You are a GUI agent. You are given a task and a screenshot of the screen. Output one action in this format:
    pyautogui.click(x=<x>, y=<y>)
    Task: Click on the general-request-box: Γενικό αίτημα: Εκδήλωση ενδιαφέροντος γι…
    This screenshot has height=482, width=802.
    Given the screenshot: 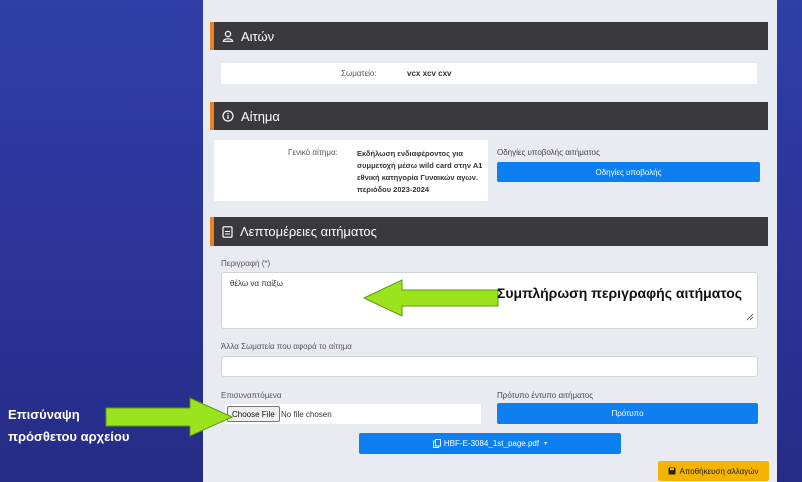 What is the action you would take?
    pyautogui.click(x=351, y=170)
    